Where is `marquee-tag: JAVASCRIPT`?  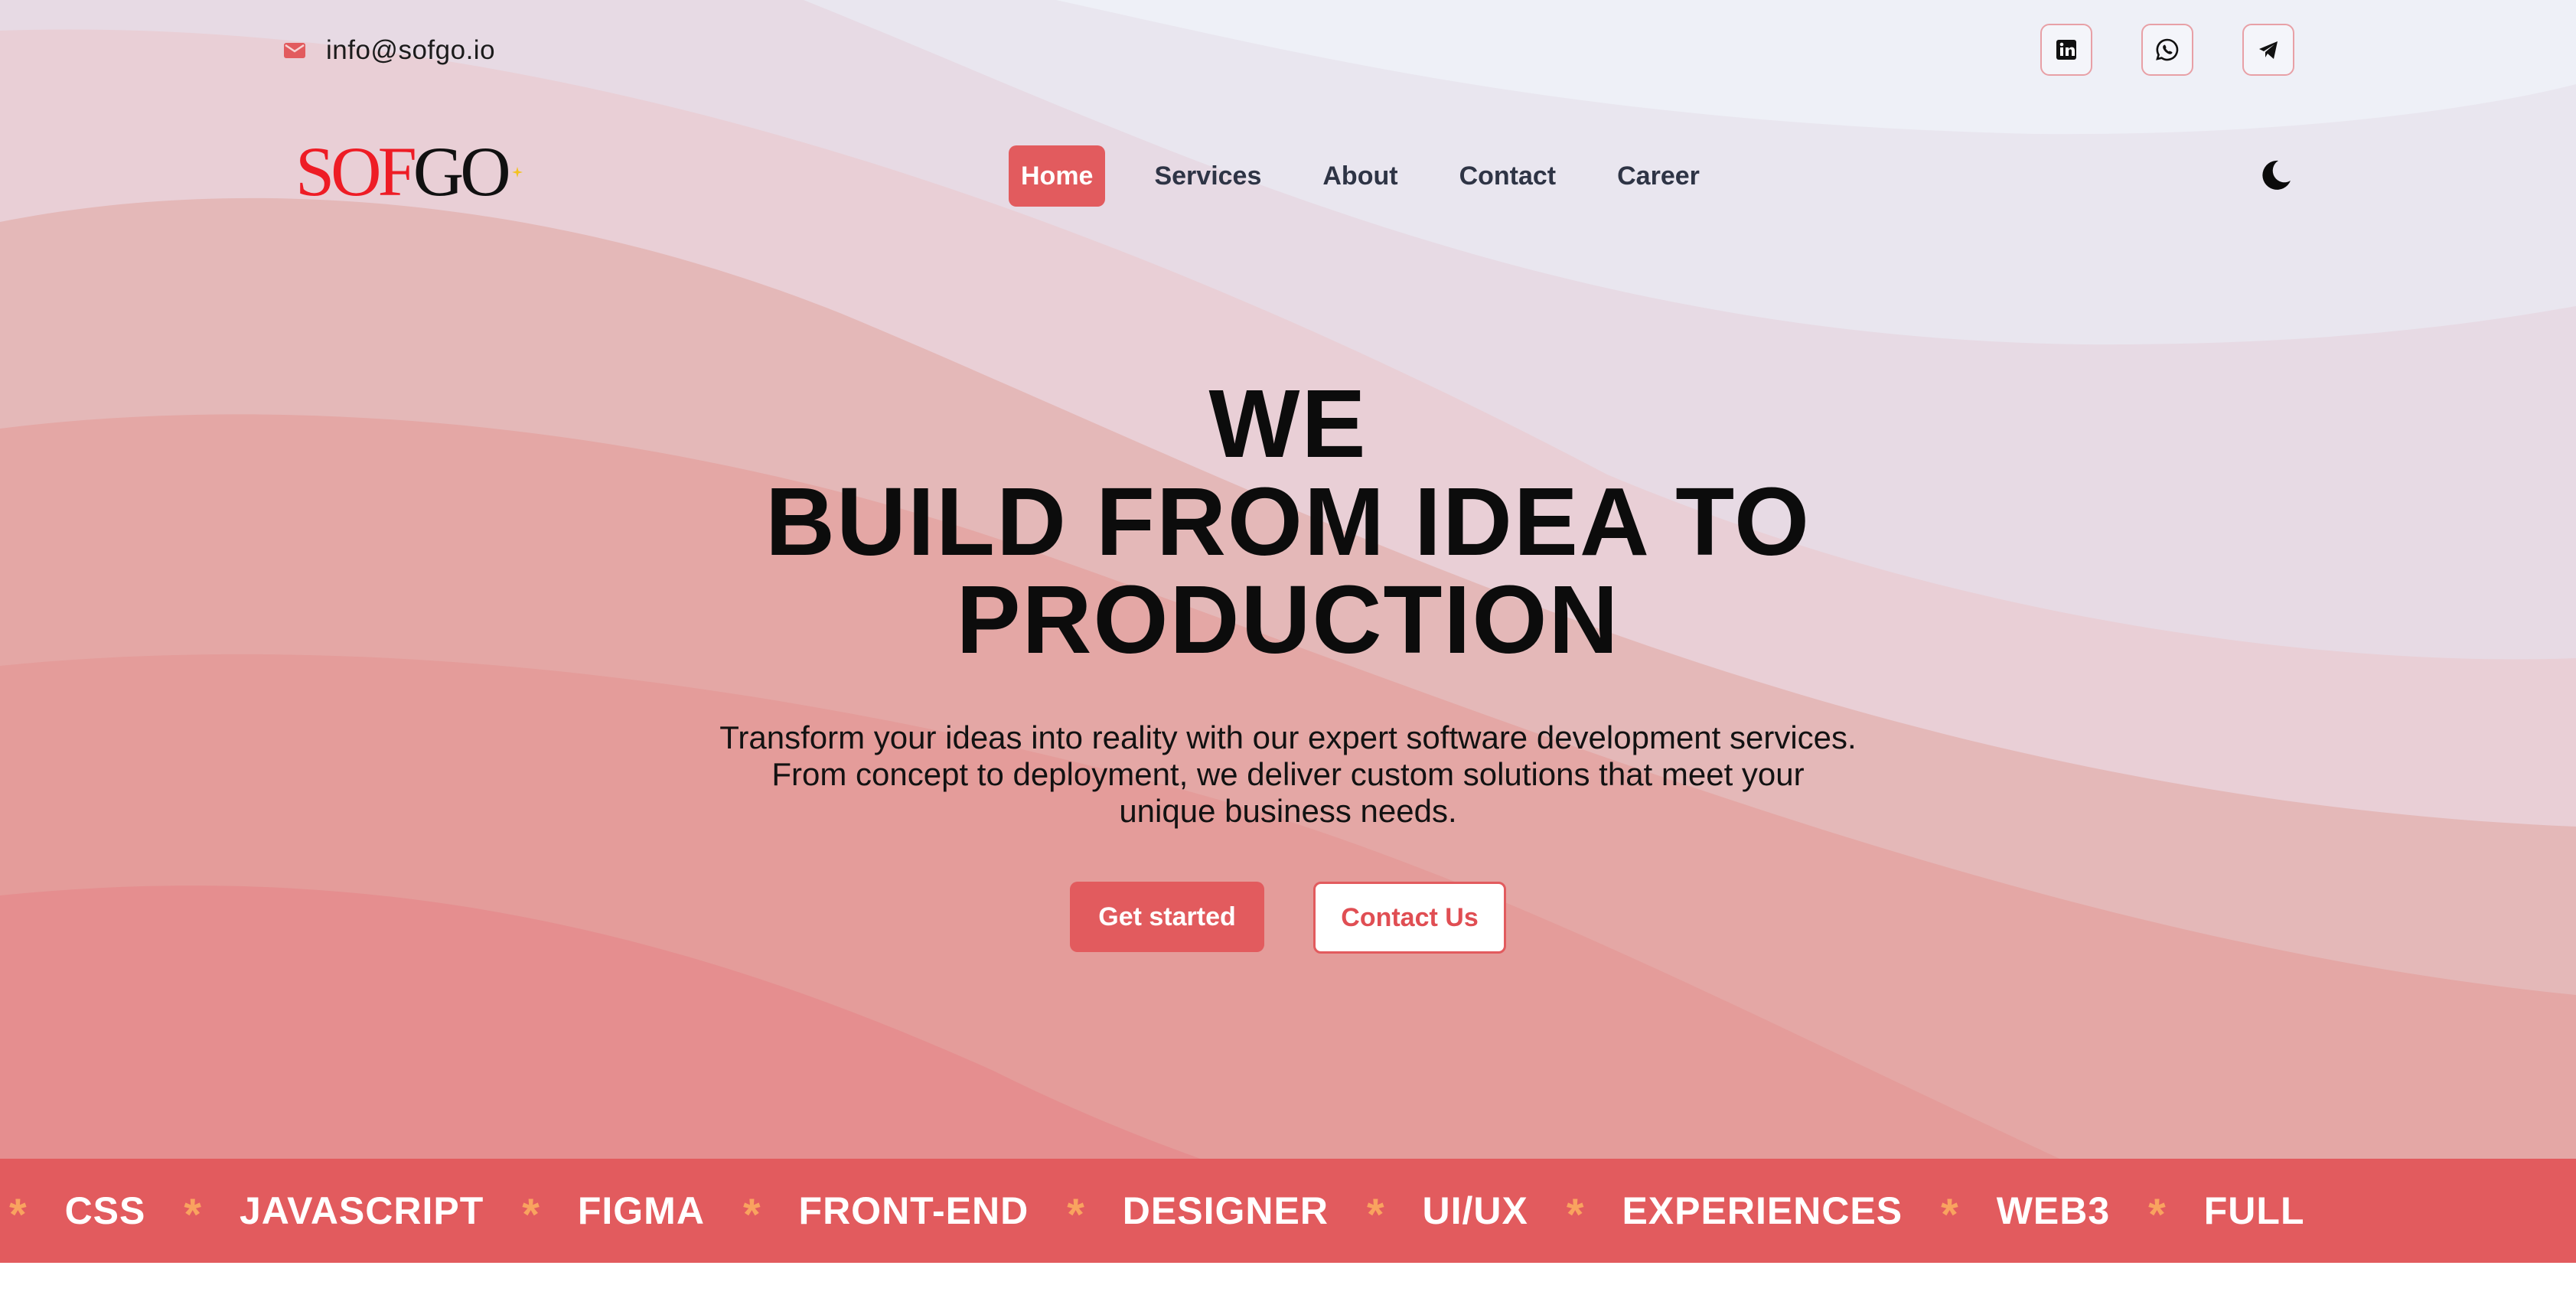
marquee-tag: JAVASCRIPT is located at coordinates (361, 1210).